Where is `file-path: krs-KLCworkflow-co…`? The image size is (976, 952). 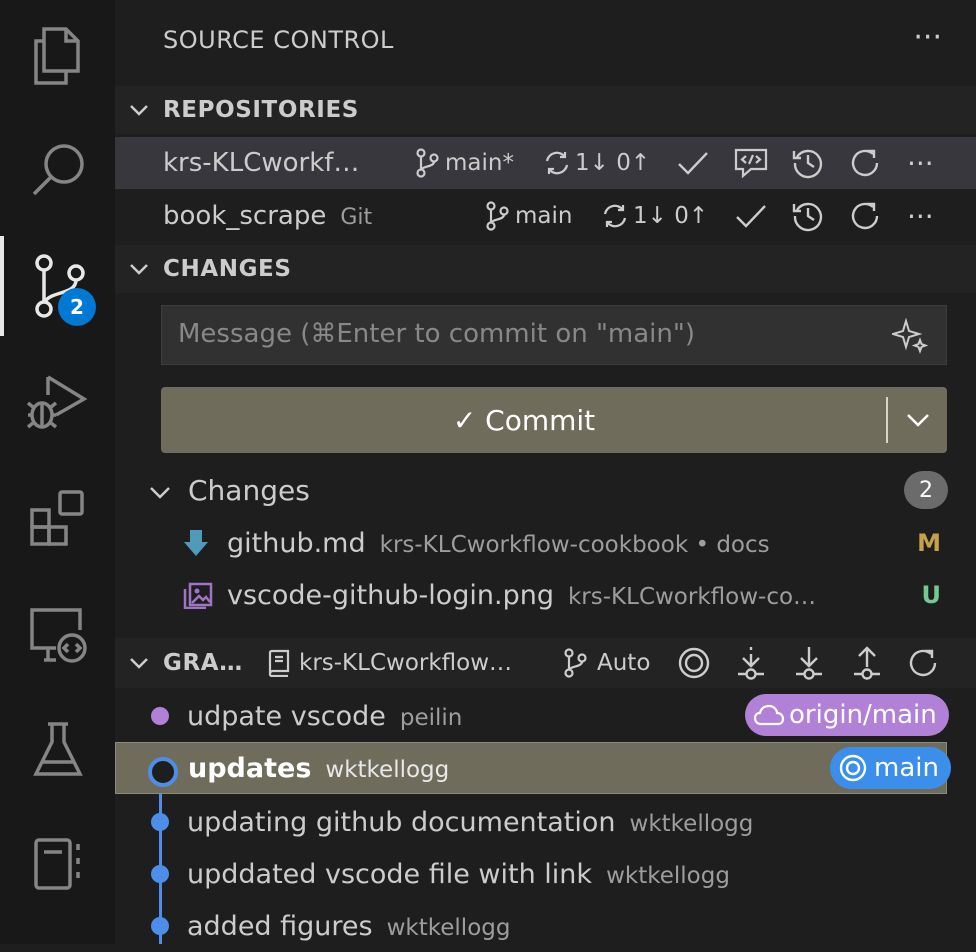
file-path: krs-KLCworkflow-co… is located at coordinates (692, 596).